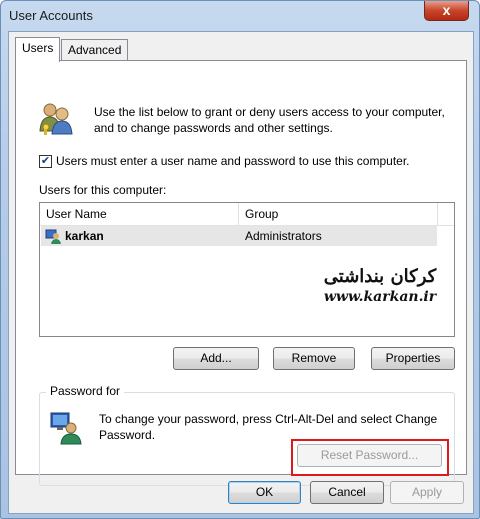 The width and height of the screenshot is (480, 519). I want to click on tab-users: Users, so click(38, 49).